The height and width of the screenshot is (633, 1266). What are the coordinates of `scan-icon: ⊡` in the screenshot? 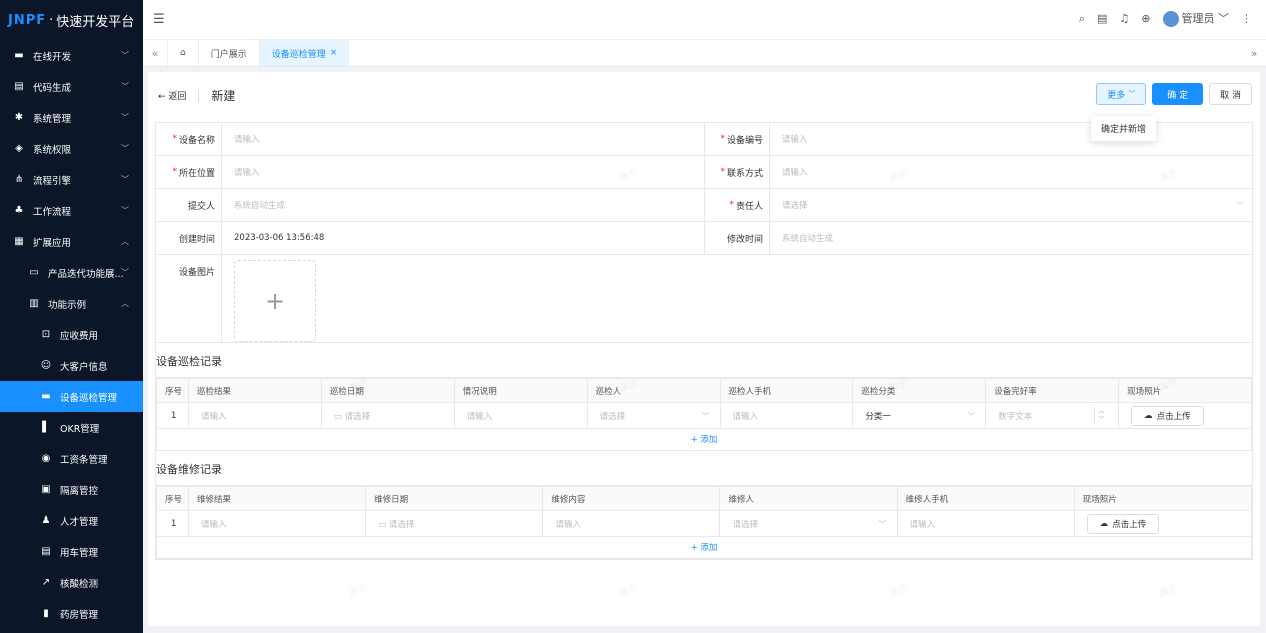 It's located at (46, 334).